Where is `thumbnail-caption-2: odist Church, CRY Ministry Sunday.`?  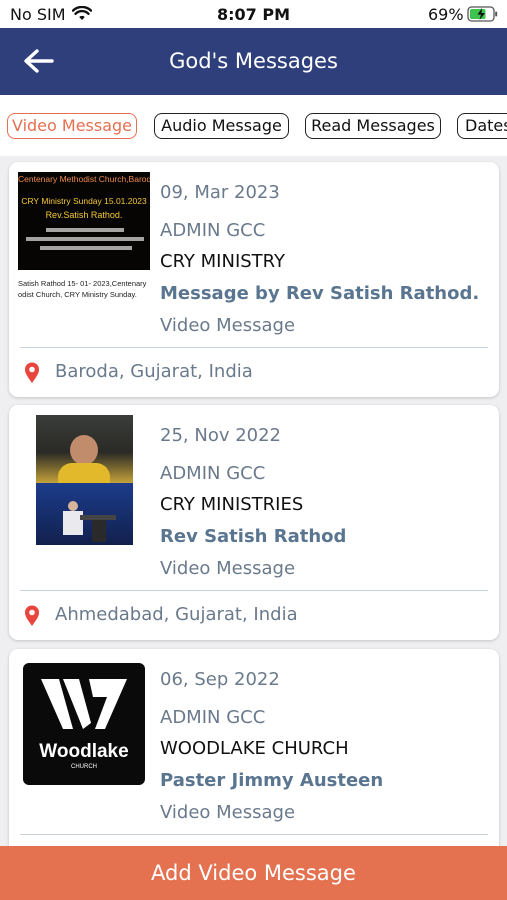 thumbnail-caption-2: odist Church, CRY Ministry Sunday. is located at coordinates (77, 294).